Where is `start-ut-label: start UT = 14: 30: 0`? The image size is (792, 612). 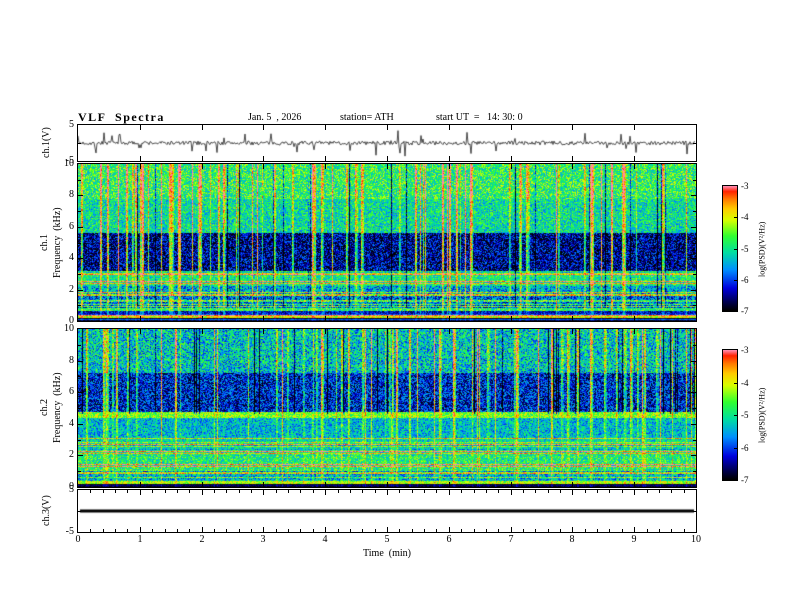
start-ut-label: start UT = 14: 30: 0 is located at coordinates (479, 117).